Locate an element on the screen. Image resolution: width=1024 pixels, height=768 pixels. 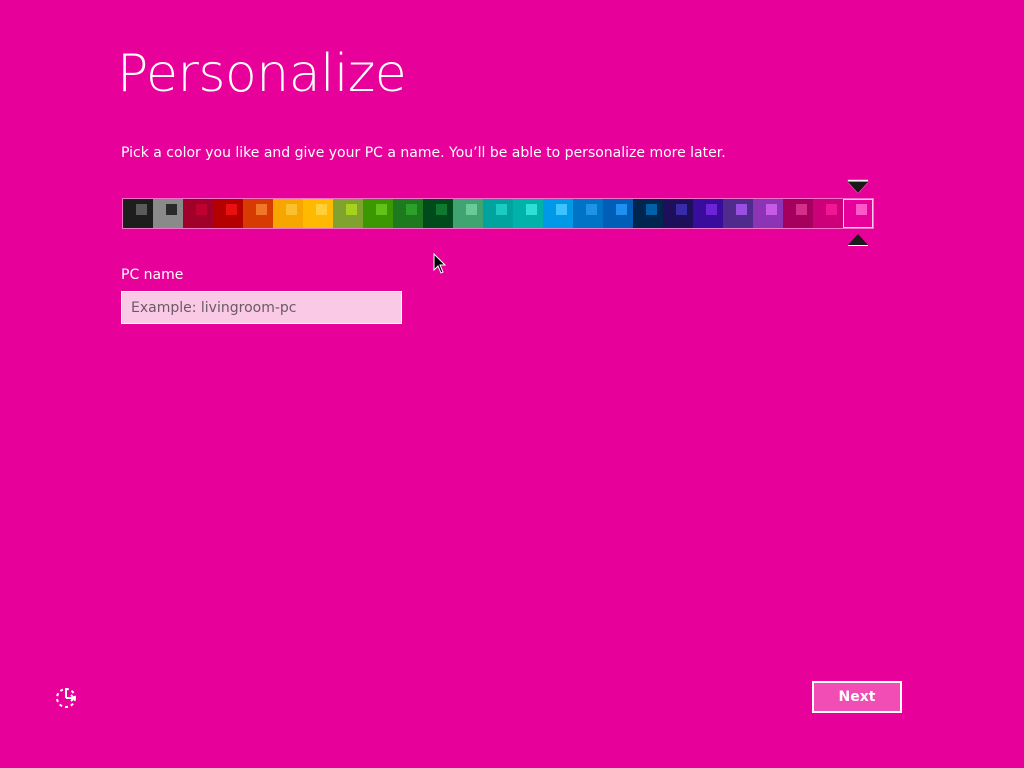
page-title: Personalize is located at coordinates (262, 74).